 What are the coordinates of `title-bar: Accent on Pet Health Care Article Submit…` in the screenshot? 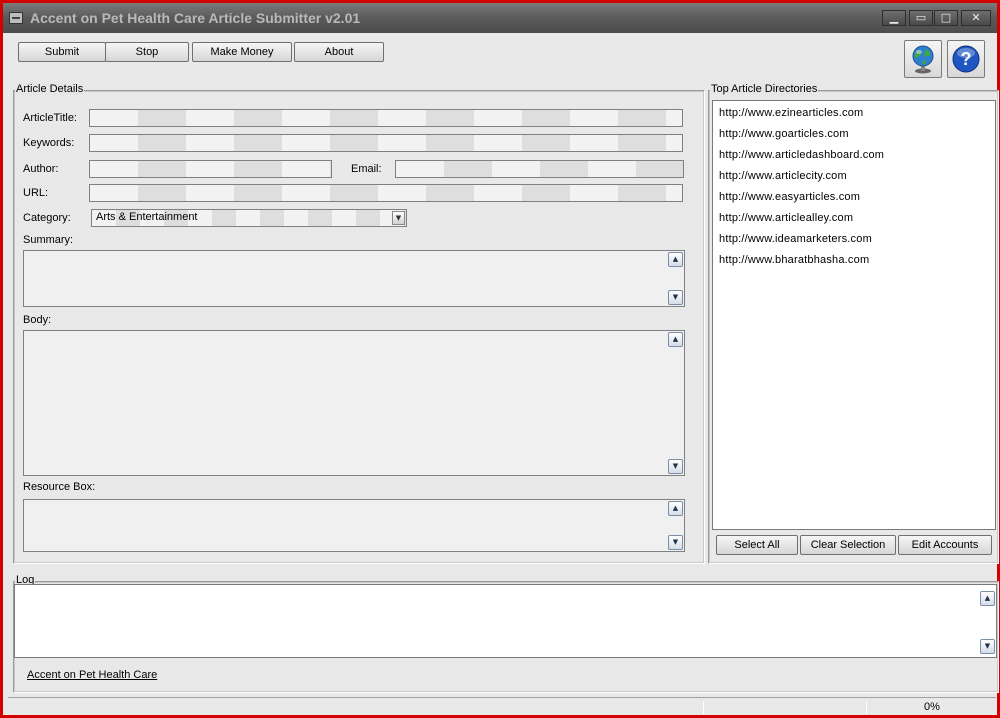 It's located at (500, 18).